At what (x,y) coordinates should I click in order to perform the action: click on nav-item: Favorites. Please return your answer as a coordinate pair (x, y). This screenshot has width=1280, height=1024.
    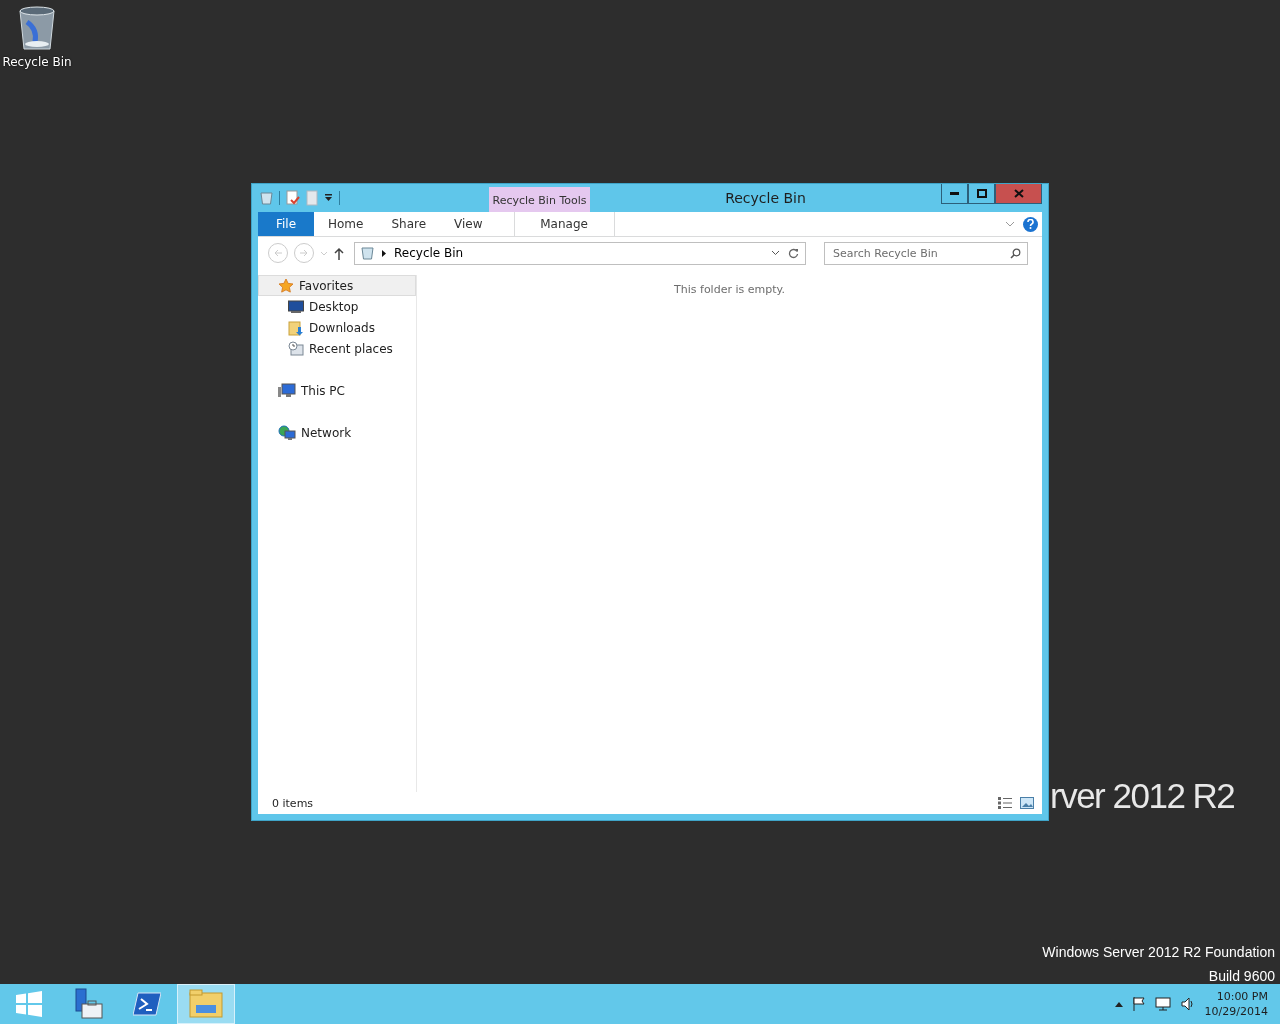
    Looking at the image, I should click on (337, 285).